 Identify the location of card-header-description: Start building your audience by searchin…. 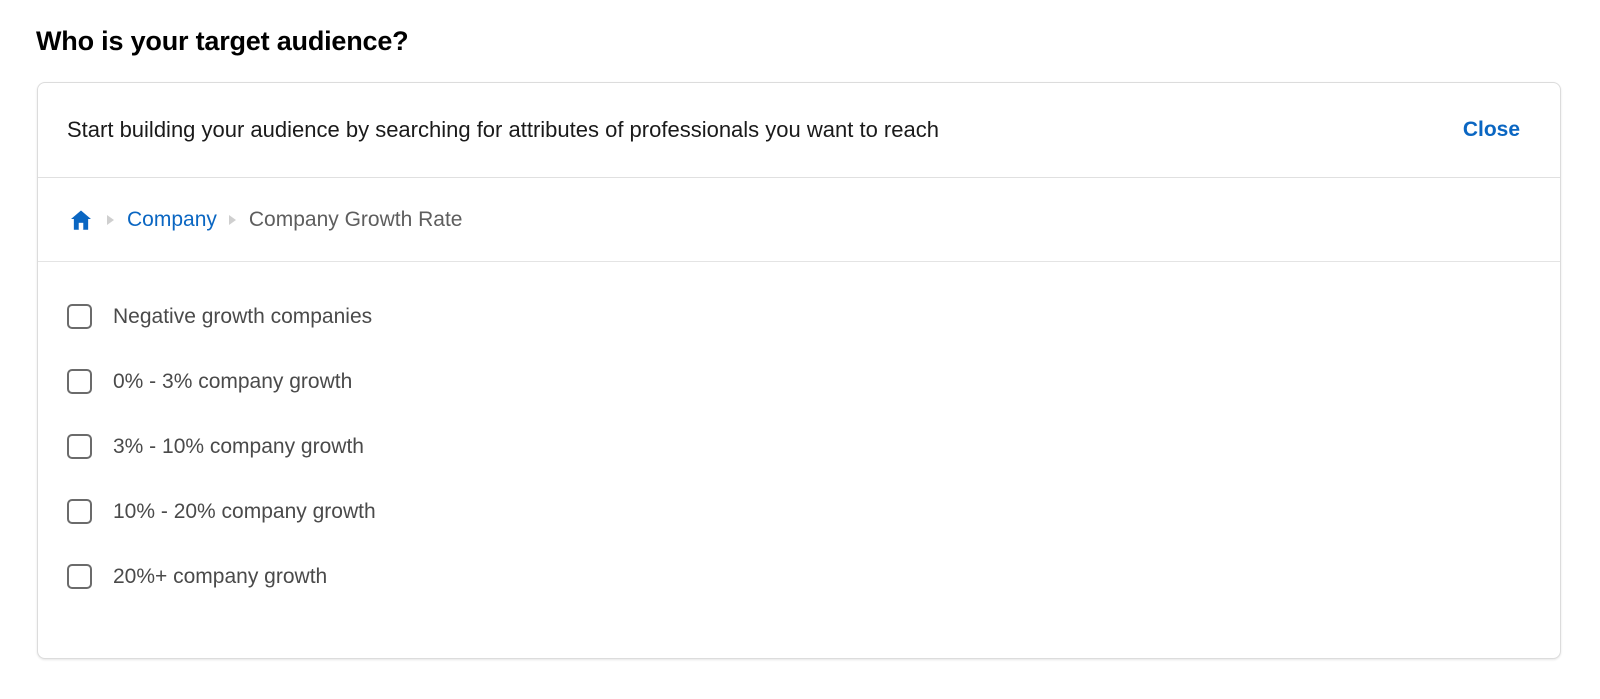
(503, 129).